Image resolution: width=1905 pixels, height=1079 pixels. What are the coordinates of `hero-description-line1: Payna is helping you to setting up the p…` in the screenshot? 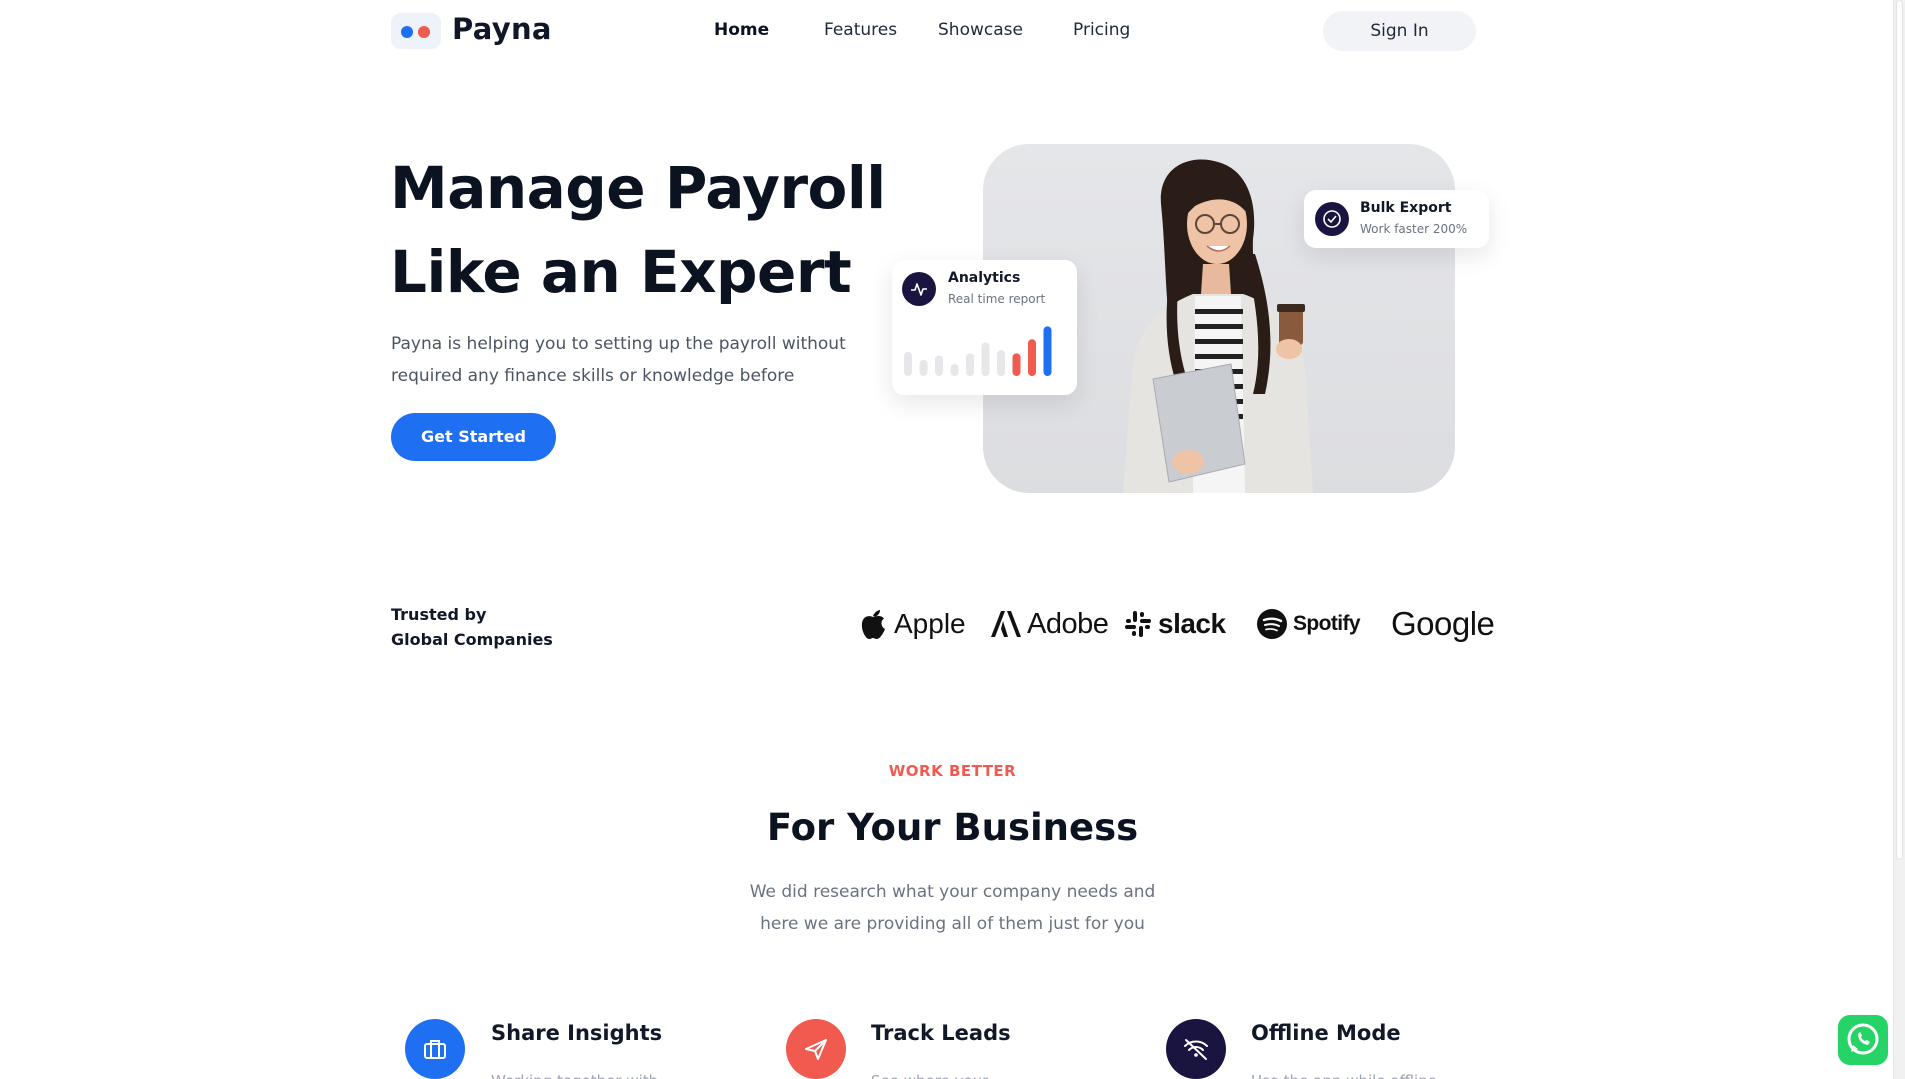 It's located at (618, 344).